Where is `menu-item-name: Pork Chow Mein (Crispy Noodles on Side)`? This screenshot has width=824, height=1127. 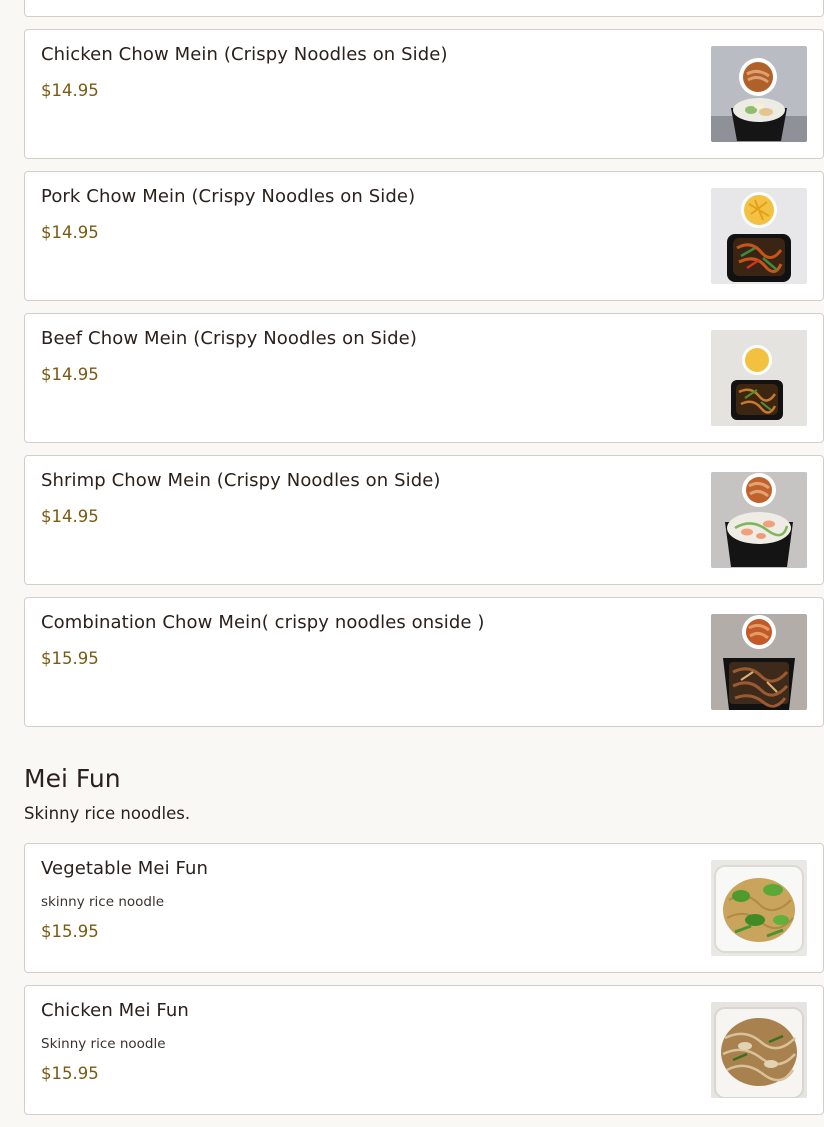
menu-item-name: Pork Chow Mein (Crispy Noodles on Side) is located at coordinates (228, 196).